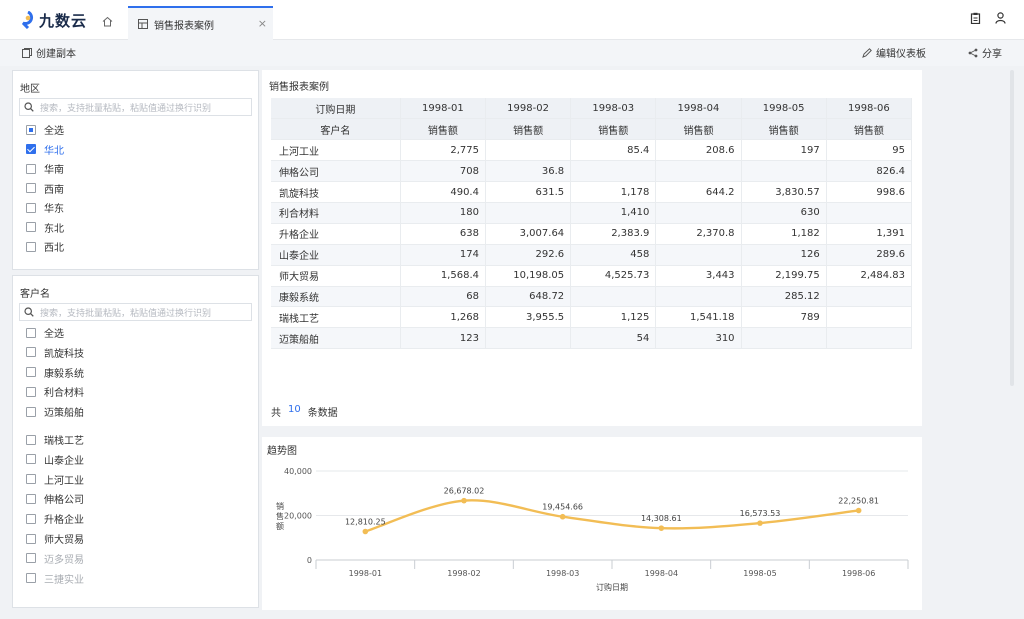  I want to click on tab-close-icon: ×, so click(262, 23).